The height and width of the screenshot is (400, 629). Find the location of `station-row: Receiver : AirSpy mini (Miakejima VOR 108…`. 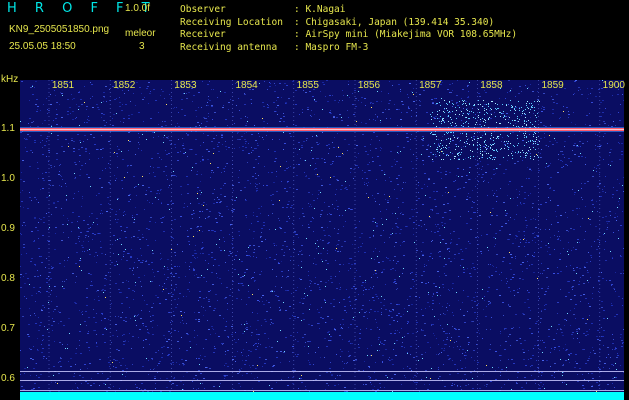

station-row: Receiver : AirSpy mini (Miakejima VOR 108… is located at coordinates (348, 35).